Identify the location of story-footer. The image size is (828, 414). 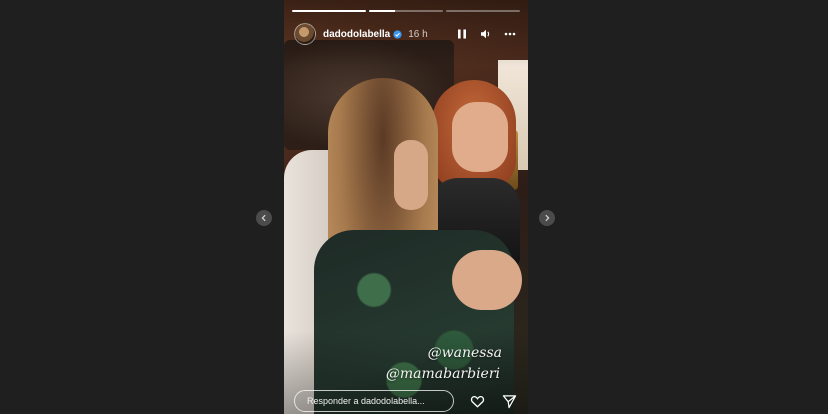
(406, 401).